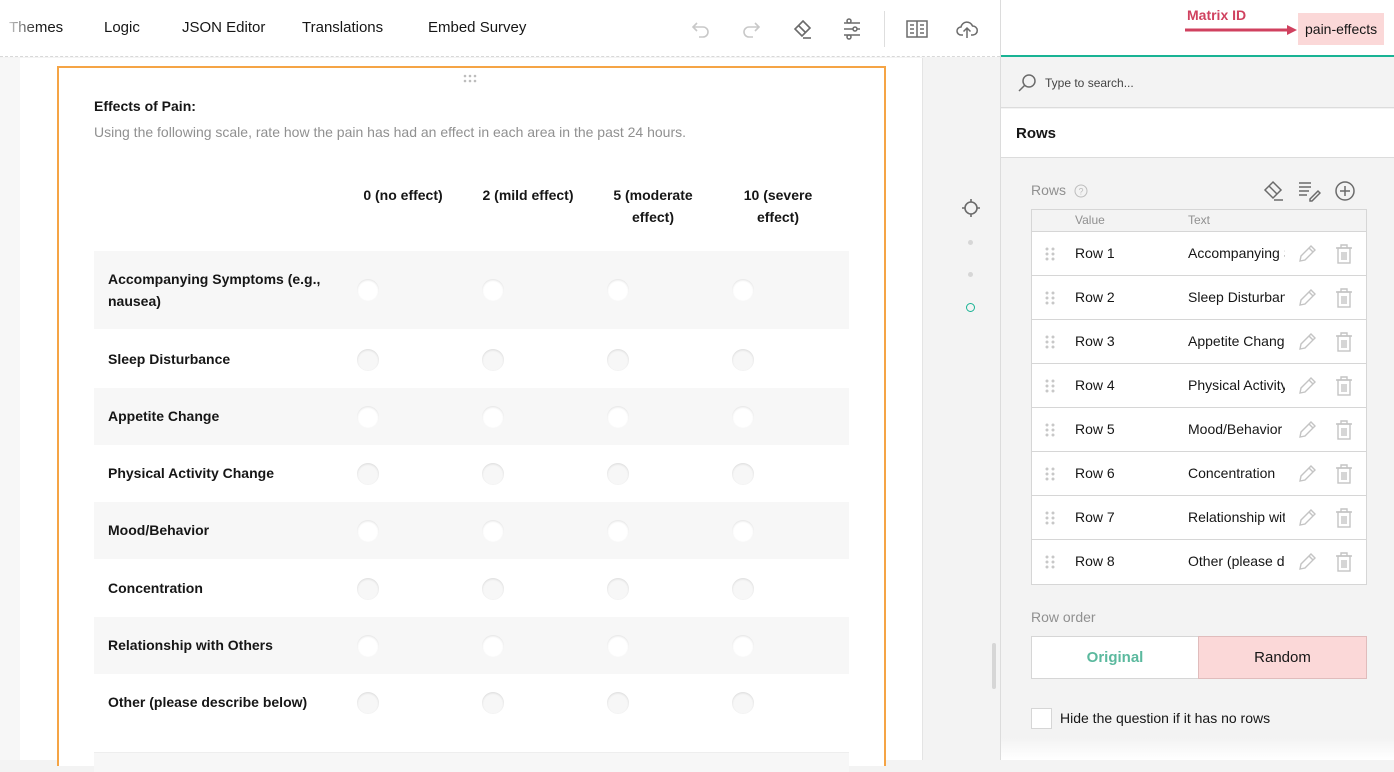 The height and width of the screenshot is (772, 1394). I want to click on help-icon: ?, so click(1081, 191).